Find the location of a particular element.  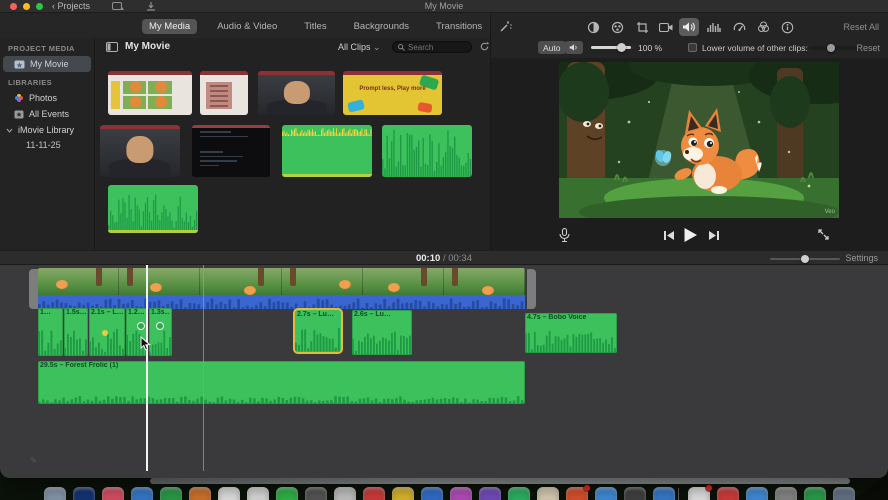

lower-volume-slider-knob is located at coordinates (831, 48).